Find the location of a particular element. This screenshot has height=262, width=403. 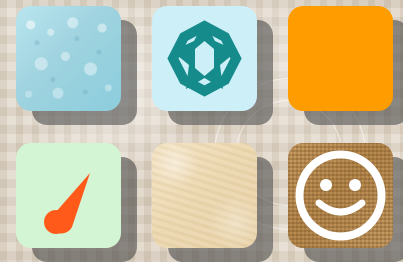

smiley-face-icon is located at coordinates (340, 195).